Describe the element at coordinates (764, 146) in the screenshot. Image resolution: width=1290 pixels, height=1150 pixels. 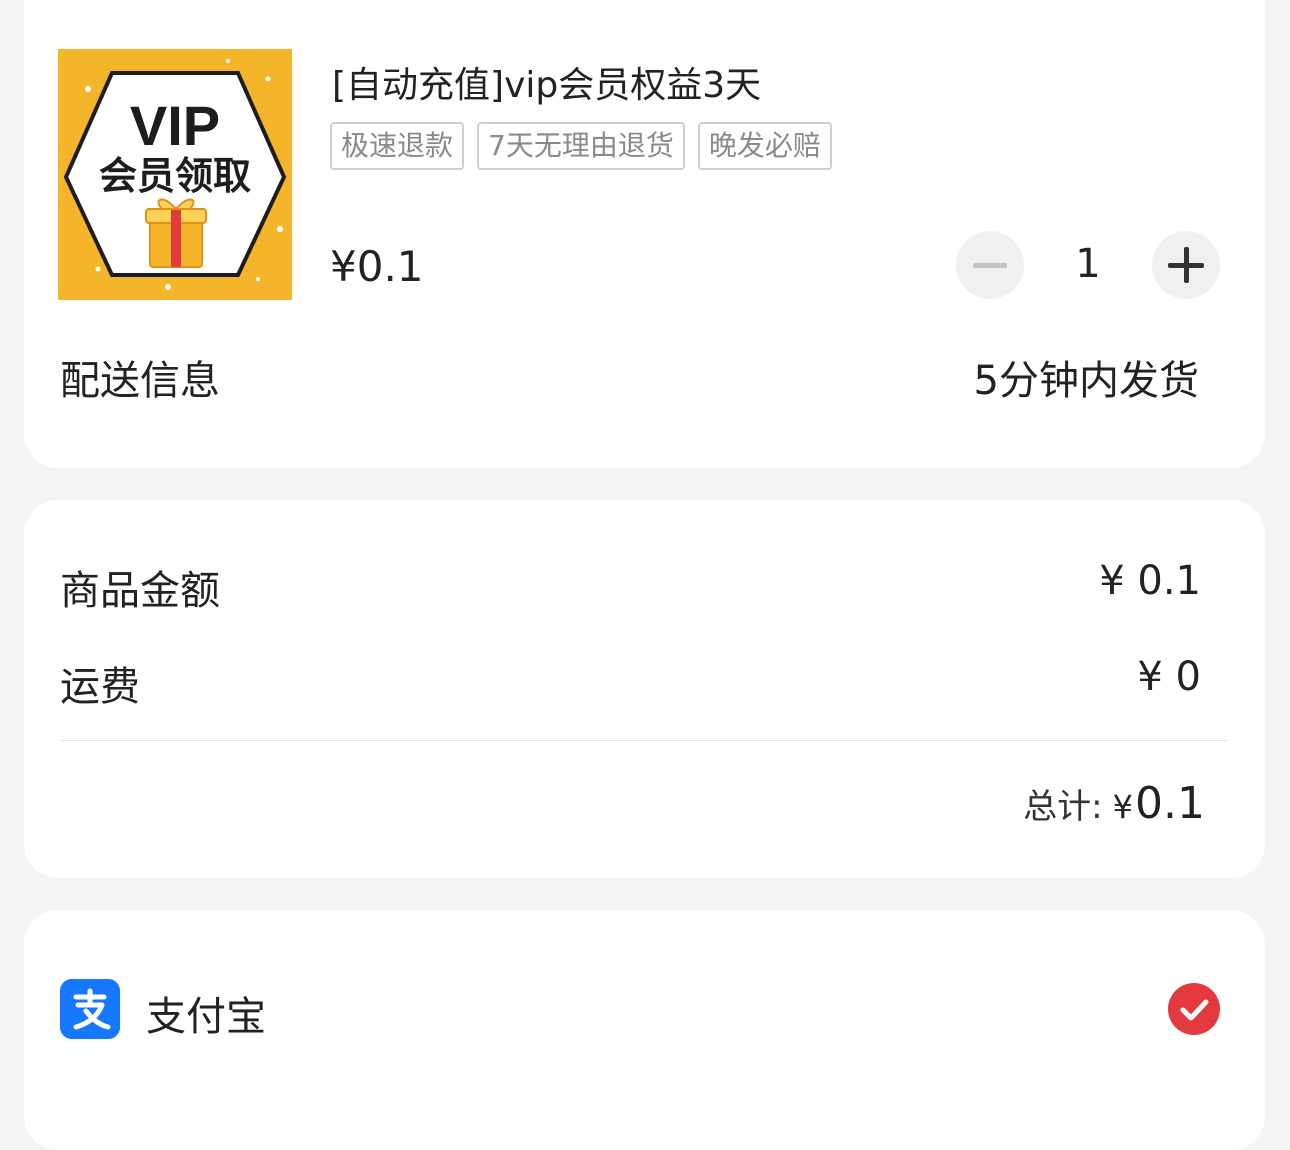
I see `tag-late-compensation: 晚发必赔` at that location.